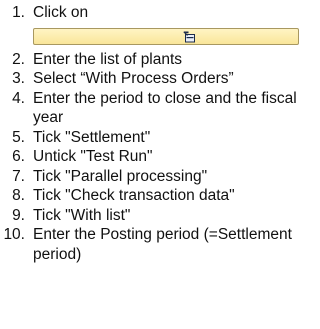 The width and height of the screenshot is (320, 329). I want to click on step-3: 3. Select “With Process Orders”, so click(152, 79).